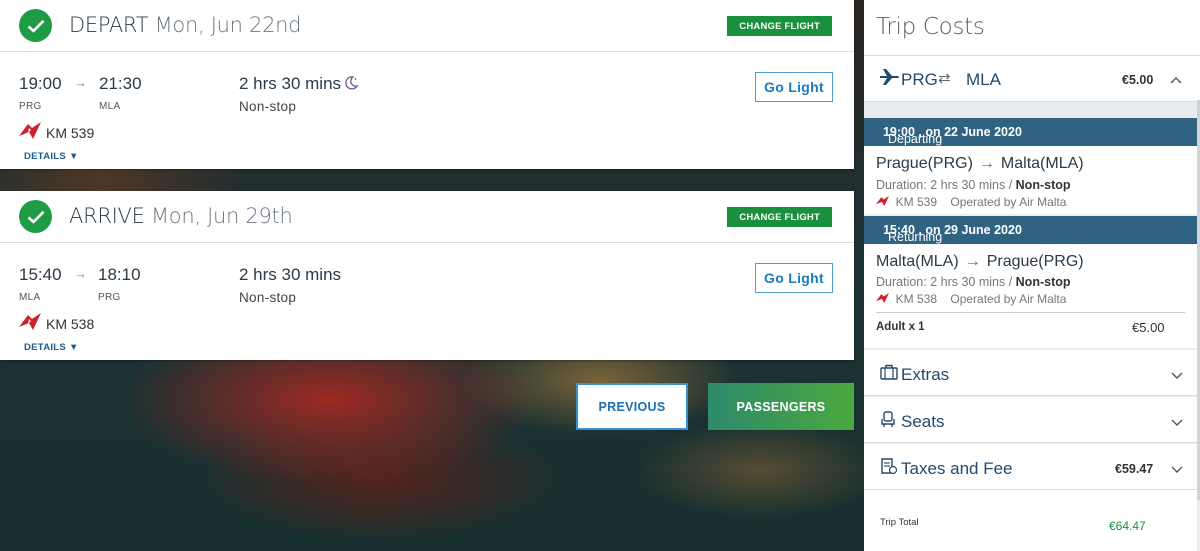 This screenshot has width=1200, height=551. I want to click on flight-number: KM 539, so click(70, 133).